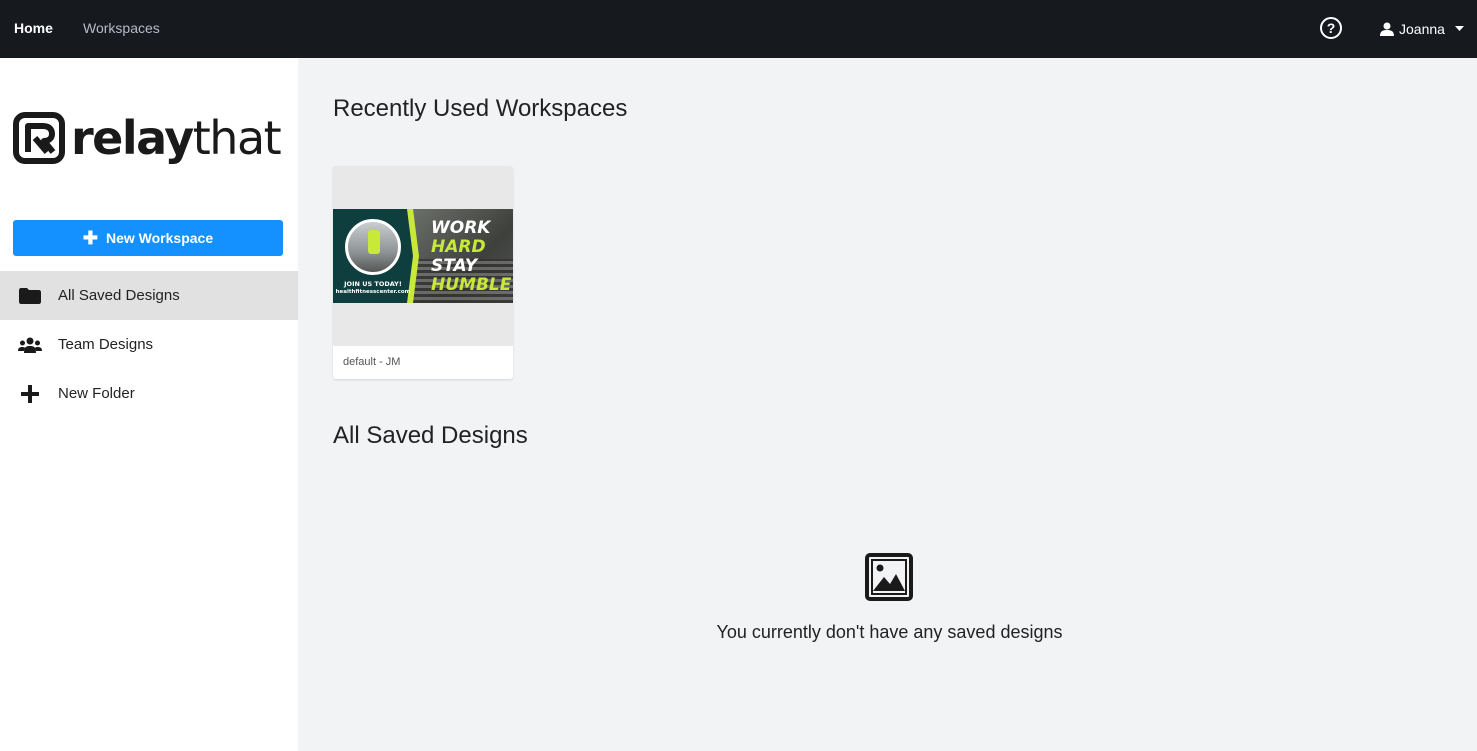  I want to click on nav-home-link: Home, so click(33, 28).